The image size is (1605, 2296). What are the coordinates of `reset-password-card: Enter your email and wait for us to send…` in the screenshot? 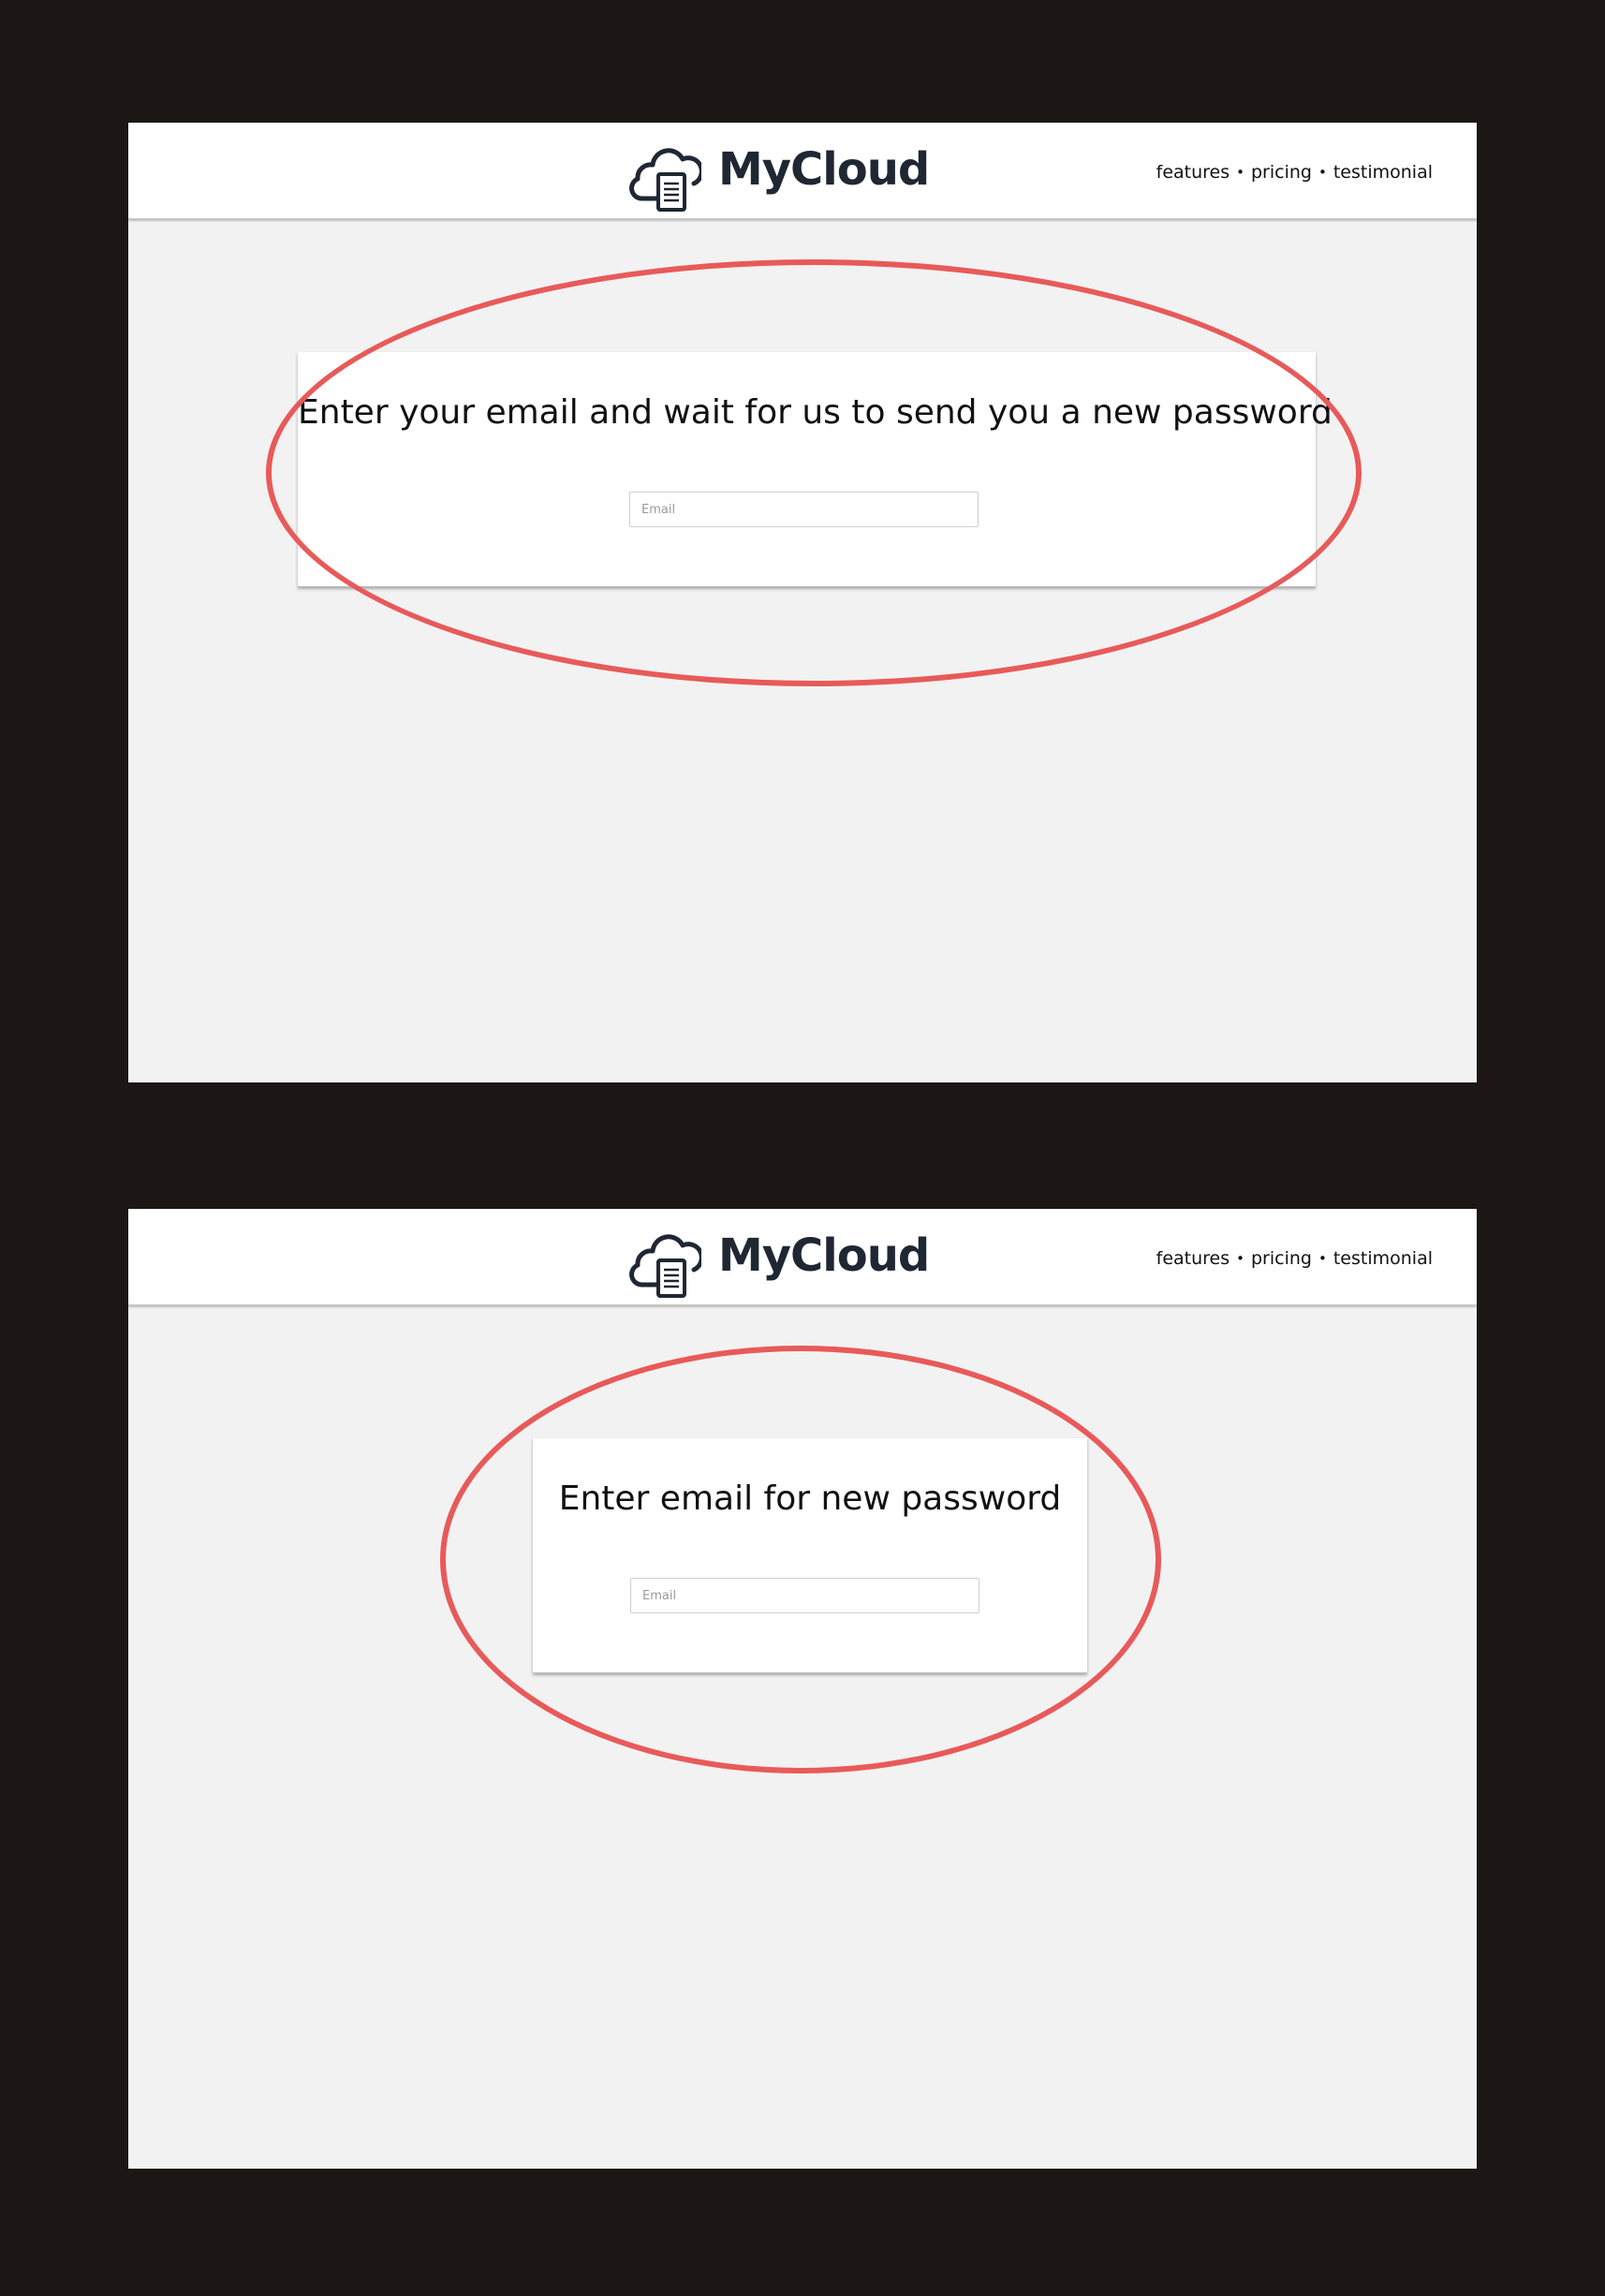 It's located at (815, 469).